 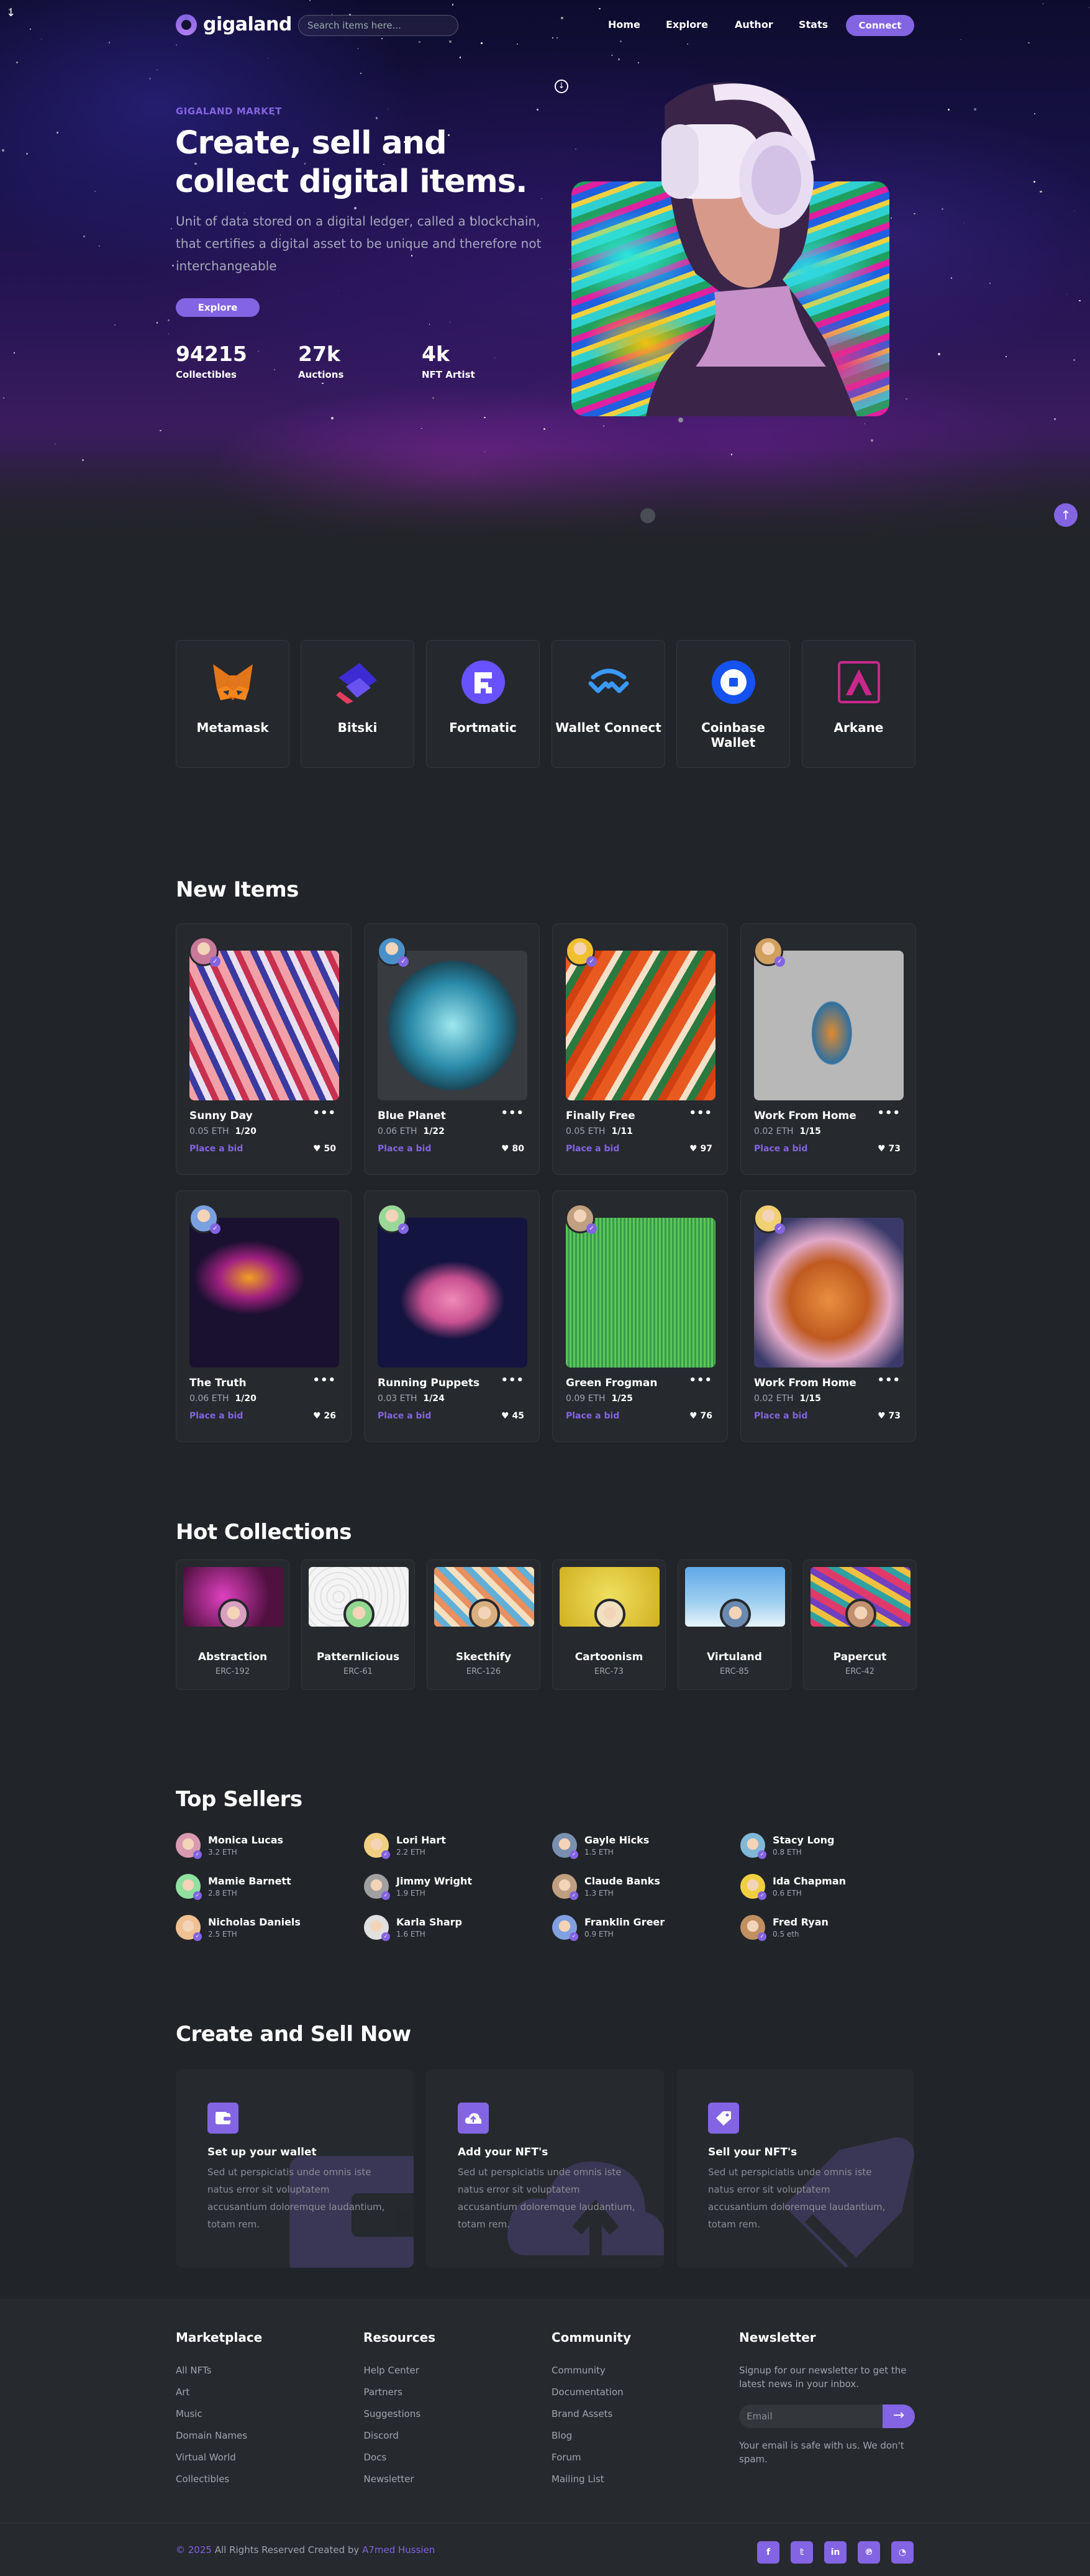 I want to click on footer-link: Collectibles, so click(x=202, y=2479).